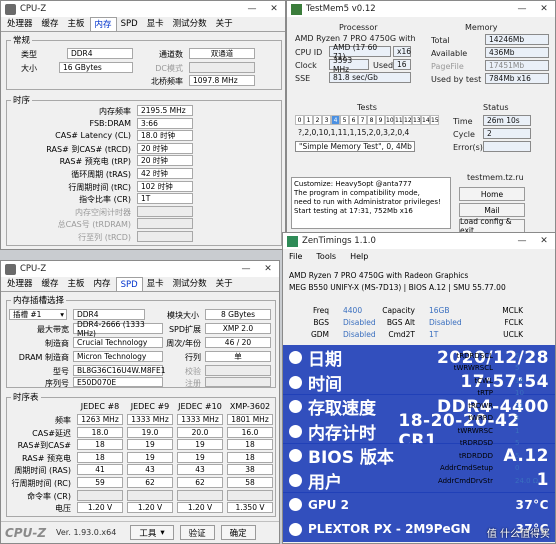 This screenshot has height=544, width=556. I want to click on test-cell: 9, so click(380, 120).